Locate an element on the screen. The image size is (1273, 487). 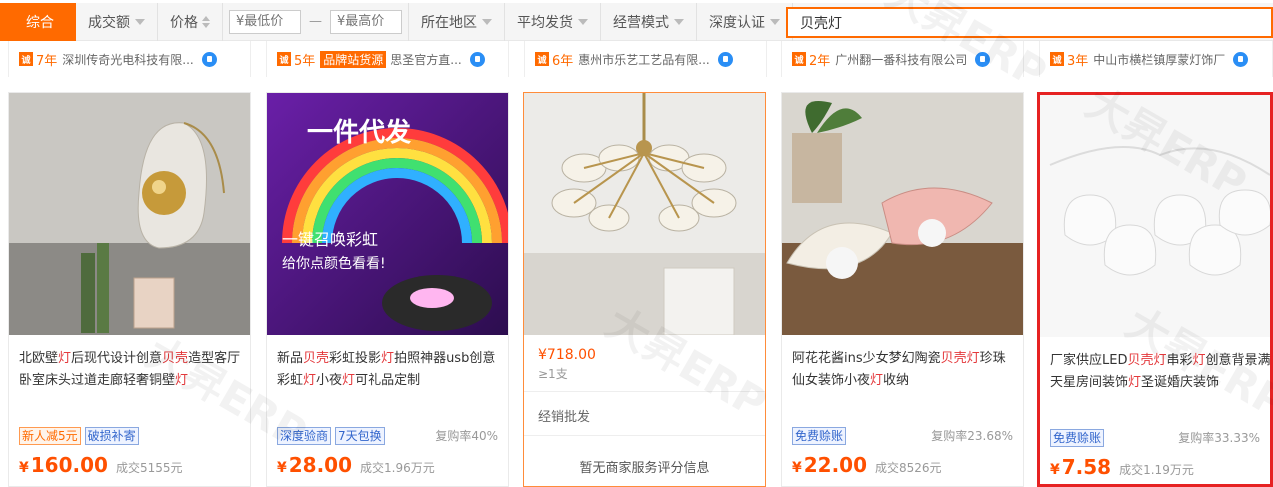
supplier-info: 诚 2年 广州翻一番科技有限公司 is located at coordinates (902, 59).